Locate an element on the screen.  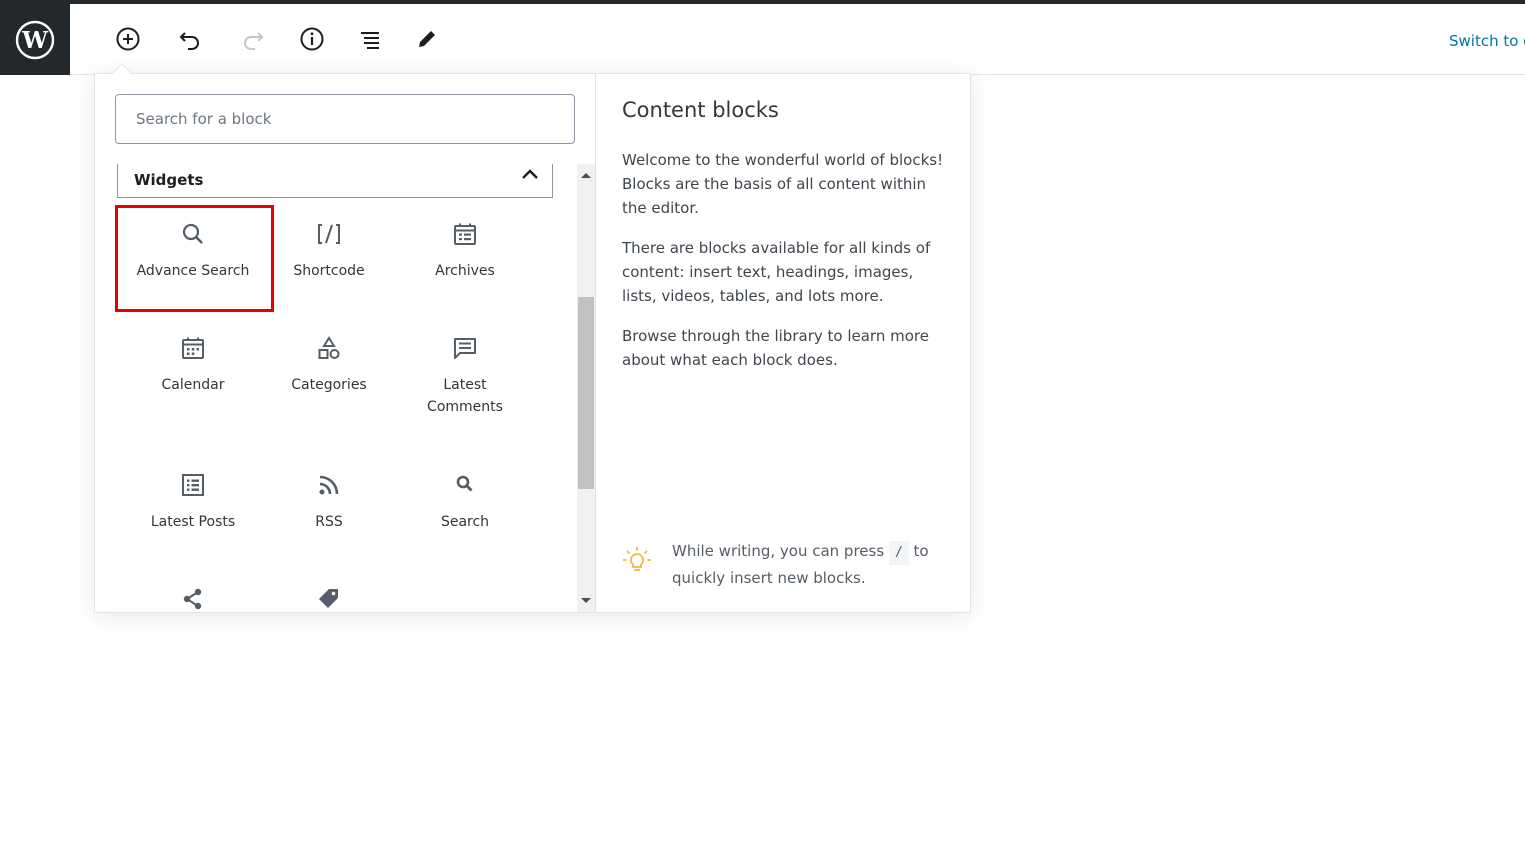
svg-text: W is located at coordinates (35, 40).